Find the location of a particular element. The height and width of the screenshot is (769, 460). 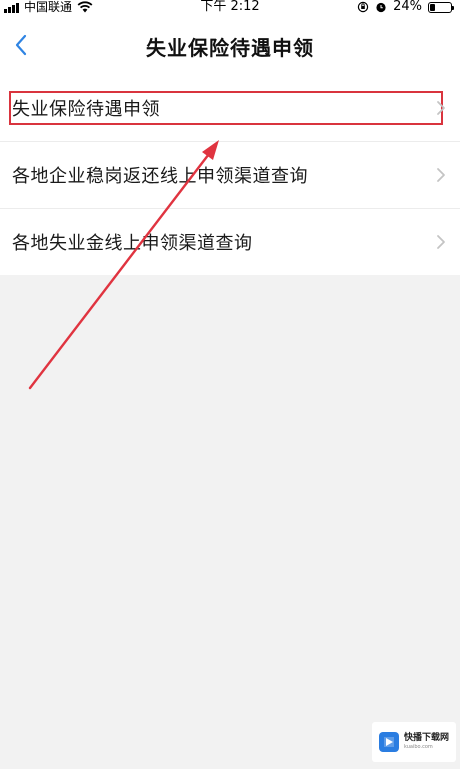

list-item-label: 各地企业稳岗返还线上申领渠道查询 is located at coordinates (160, 176).